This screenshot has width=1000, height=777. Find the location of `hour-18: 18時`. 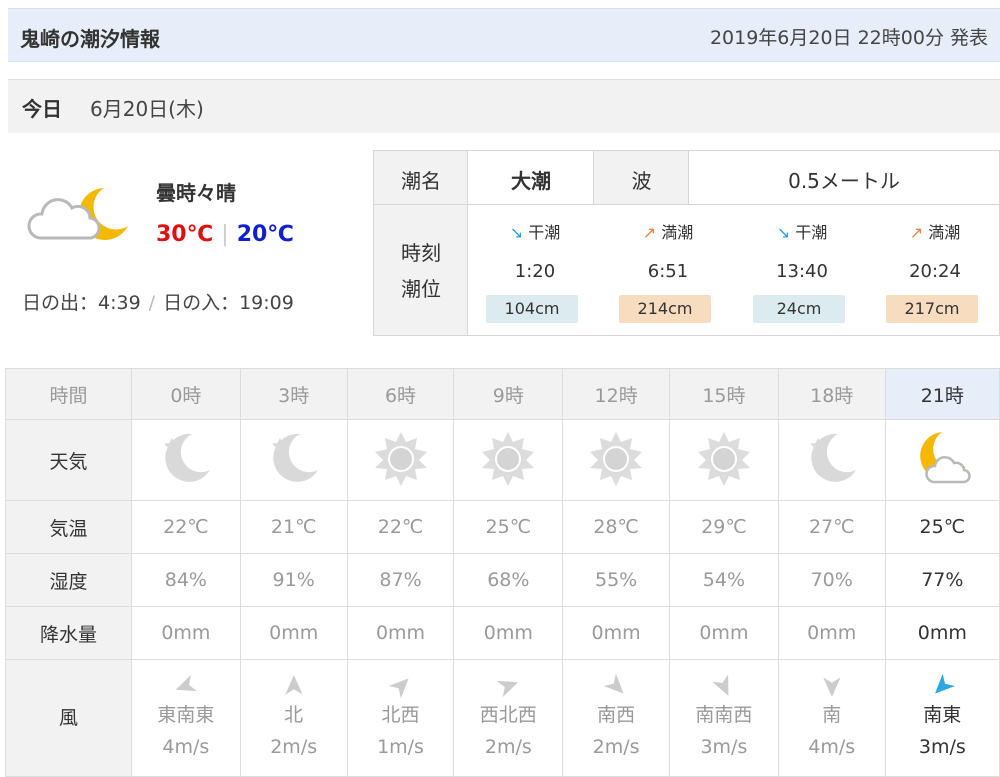

hour-18: 18時 is located at coordinates (831, 394).